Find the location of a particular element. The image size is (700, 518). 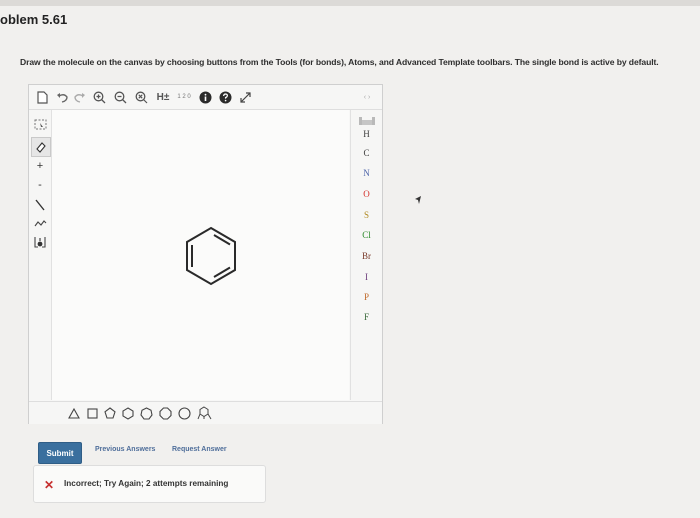

request-answer-link: Request Answer is located at coordinates (199, 449).